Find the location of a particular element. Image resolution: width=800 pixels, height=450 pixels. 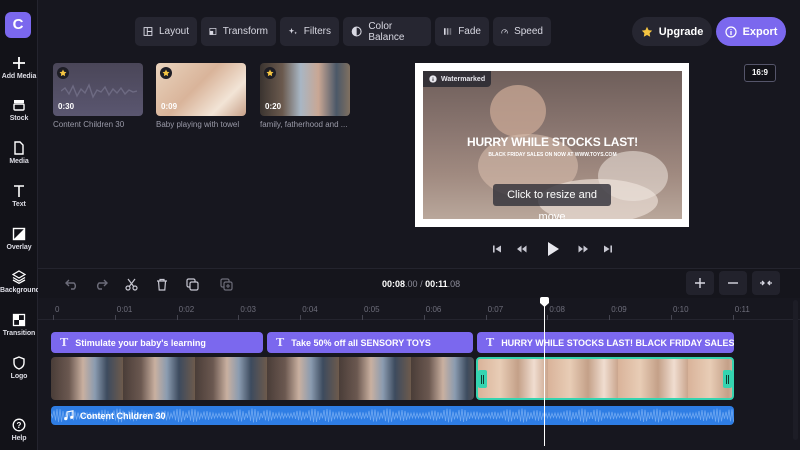

trim-handle-right is located at coordinates (727, 379).